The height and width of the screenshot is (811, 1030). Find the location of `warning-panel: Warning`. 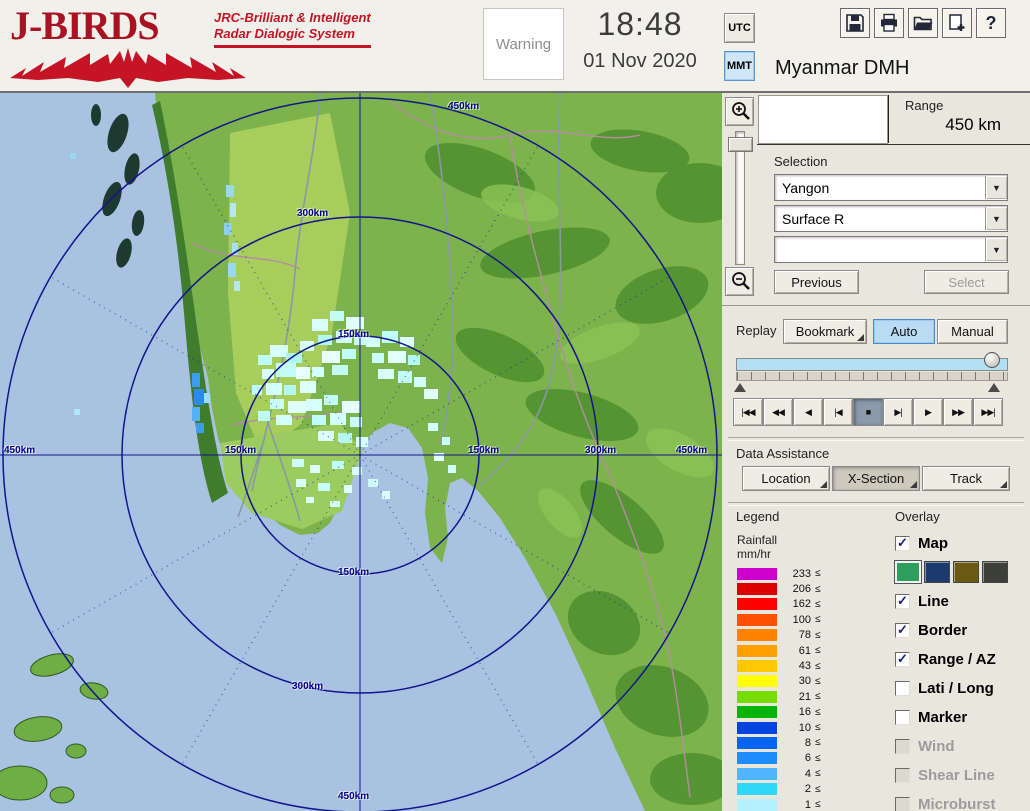

warning-panel: Warning is located at coordinates (523, 44).